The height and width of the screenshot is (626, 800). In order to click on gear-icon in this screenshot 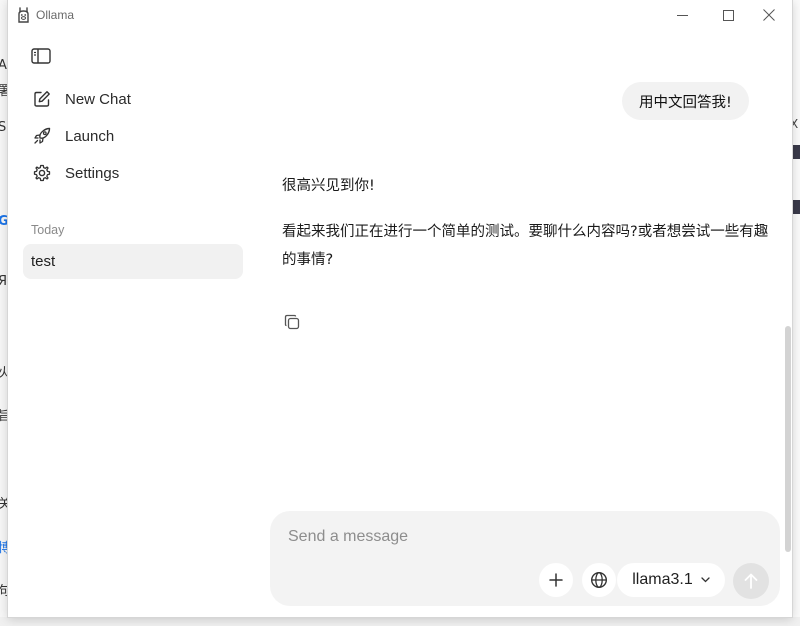, I will do `click(42, 173)`.